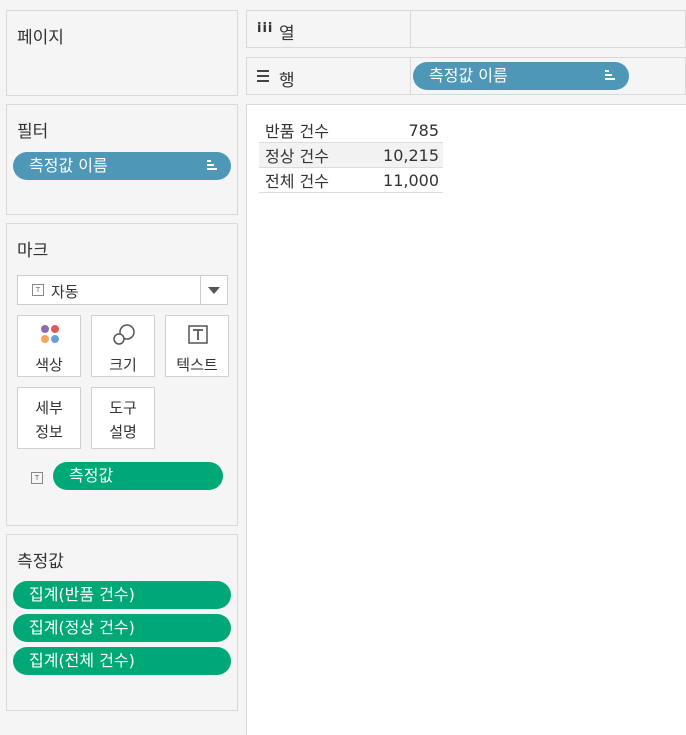 The image size is (686, 735). I want to click on color-label: 색상, so click(49, 365).